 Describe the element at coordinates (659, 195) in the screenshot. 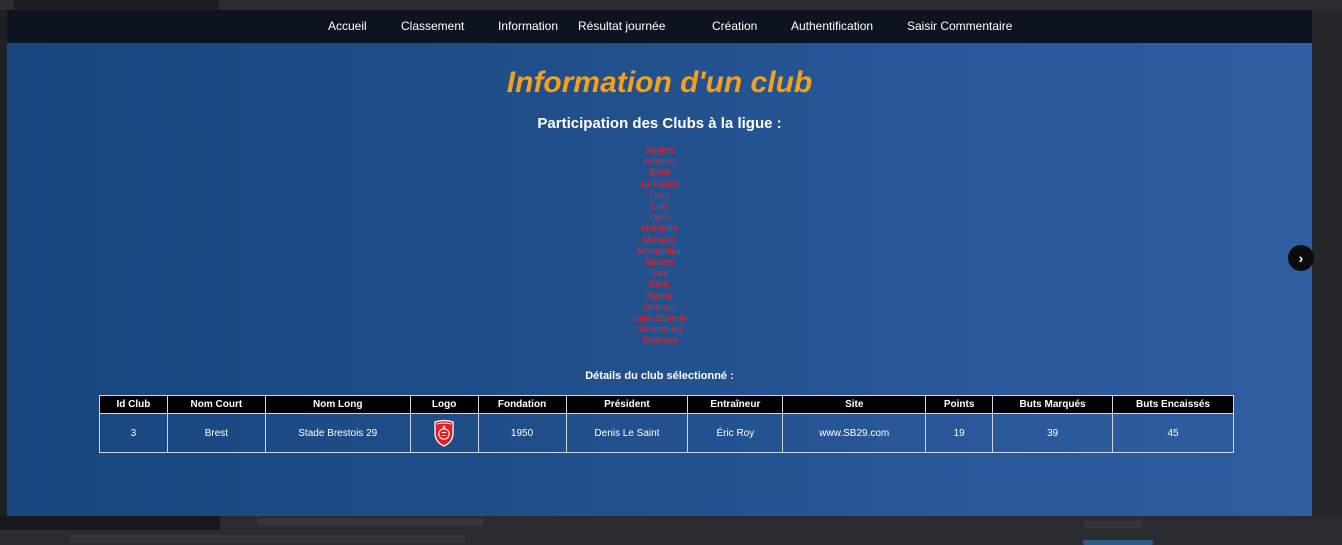

I see `club-link-lens: Lens` at that location.